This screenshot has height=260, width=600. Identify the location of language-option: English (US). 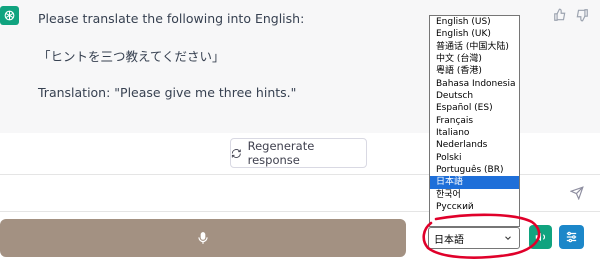
(474, 22).